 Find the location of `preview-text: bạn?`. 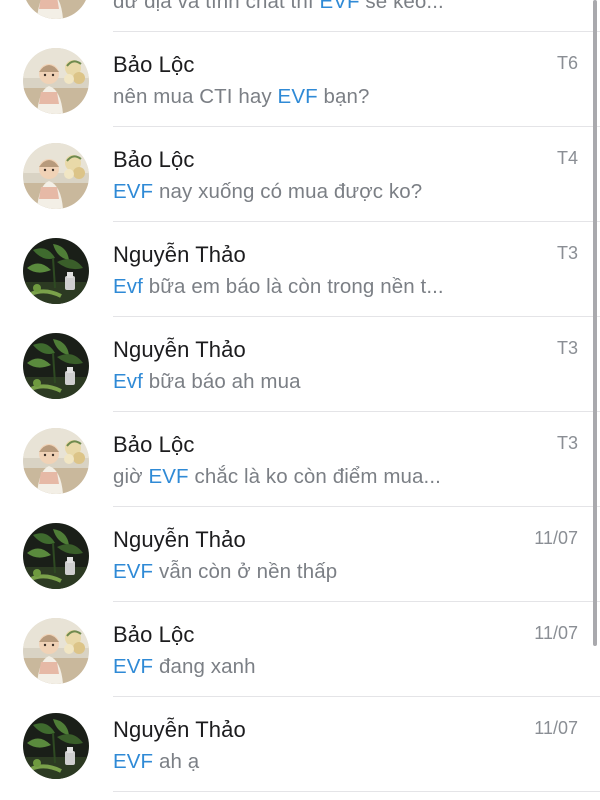

preview-text: bạn? is located at coordinates (343, 96).